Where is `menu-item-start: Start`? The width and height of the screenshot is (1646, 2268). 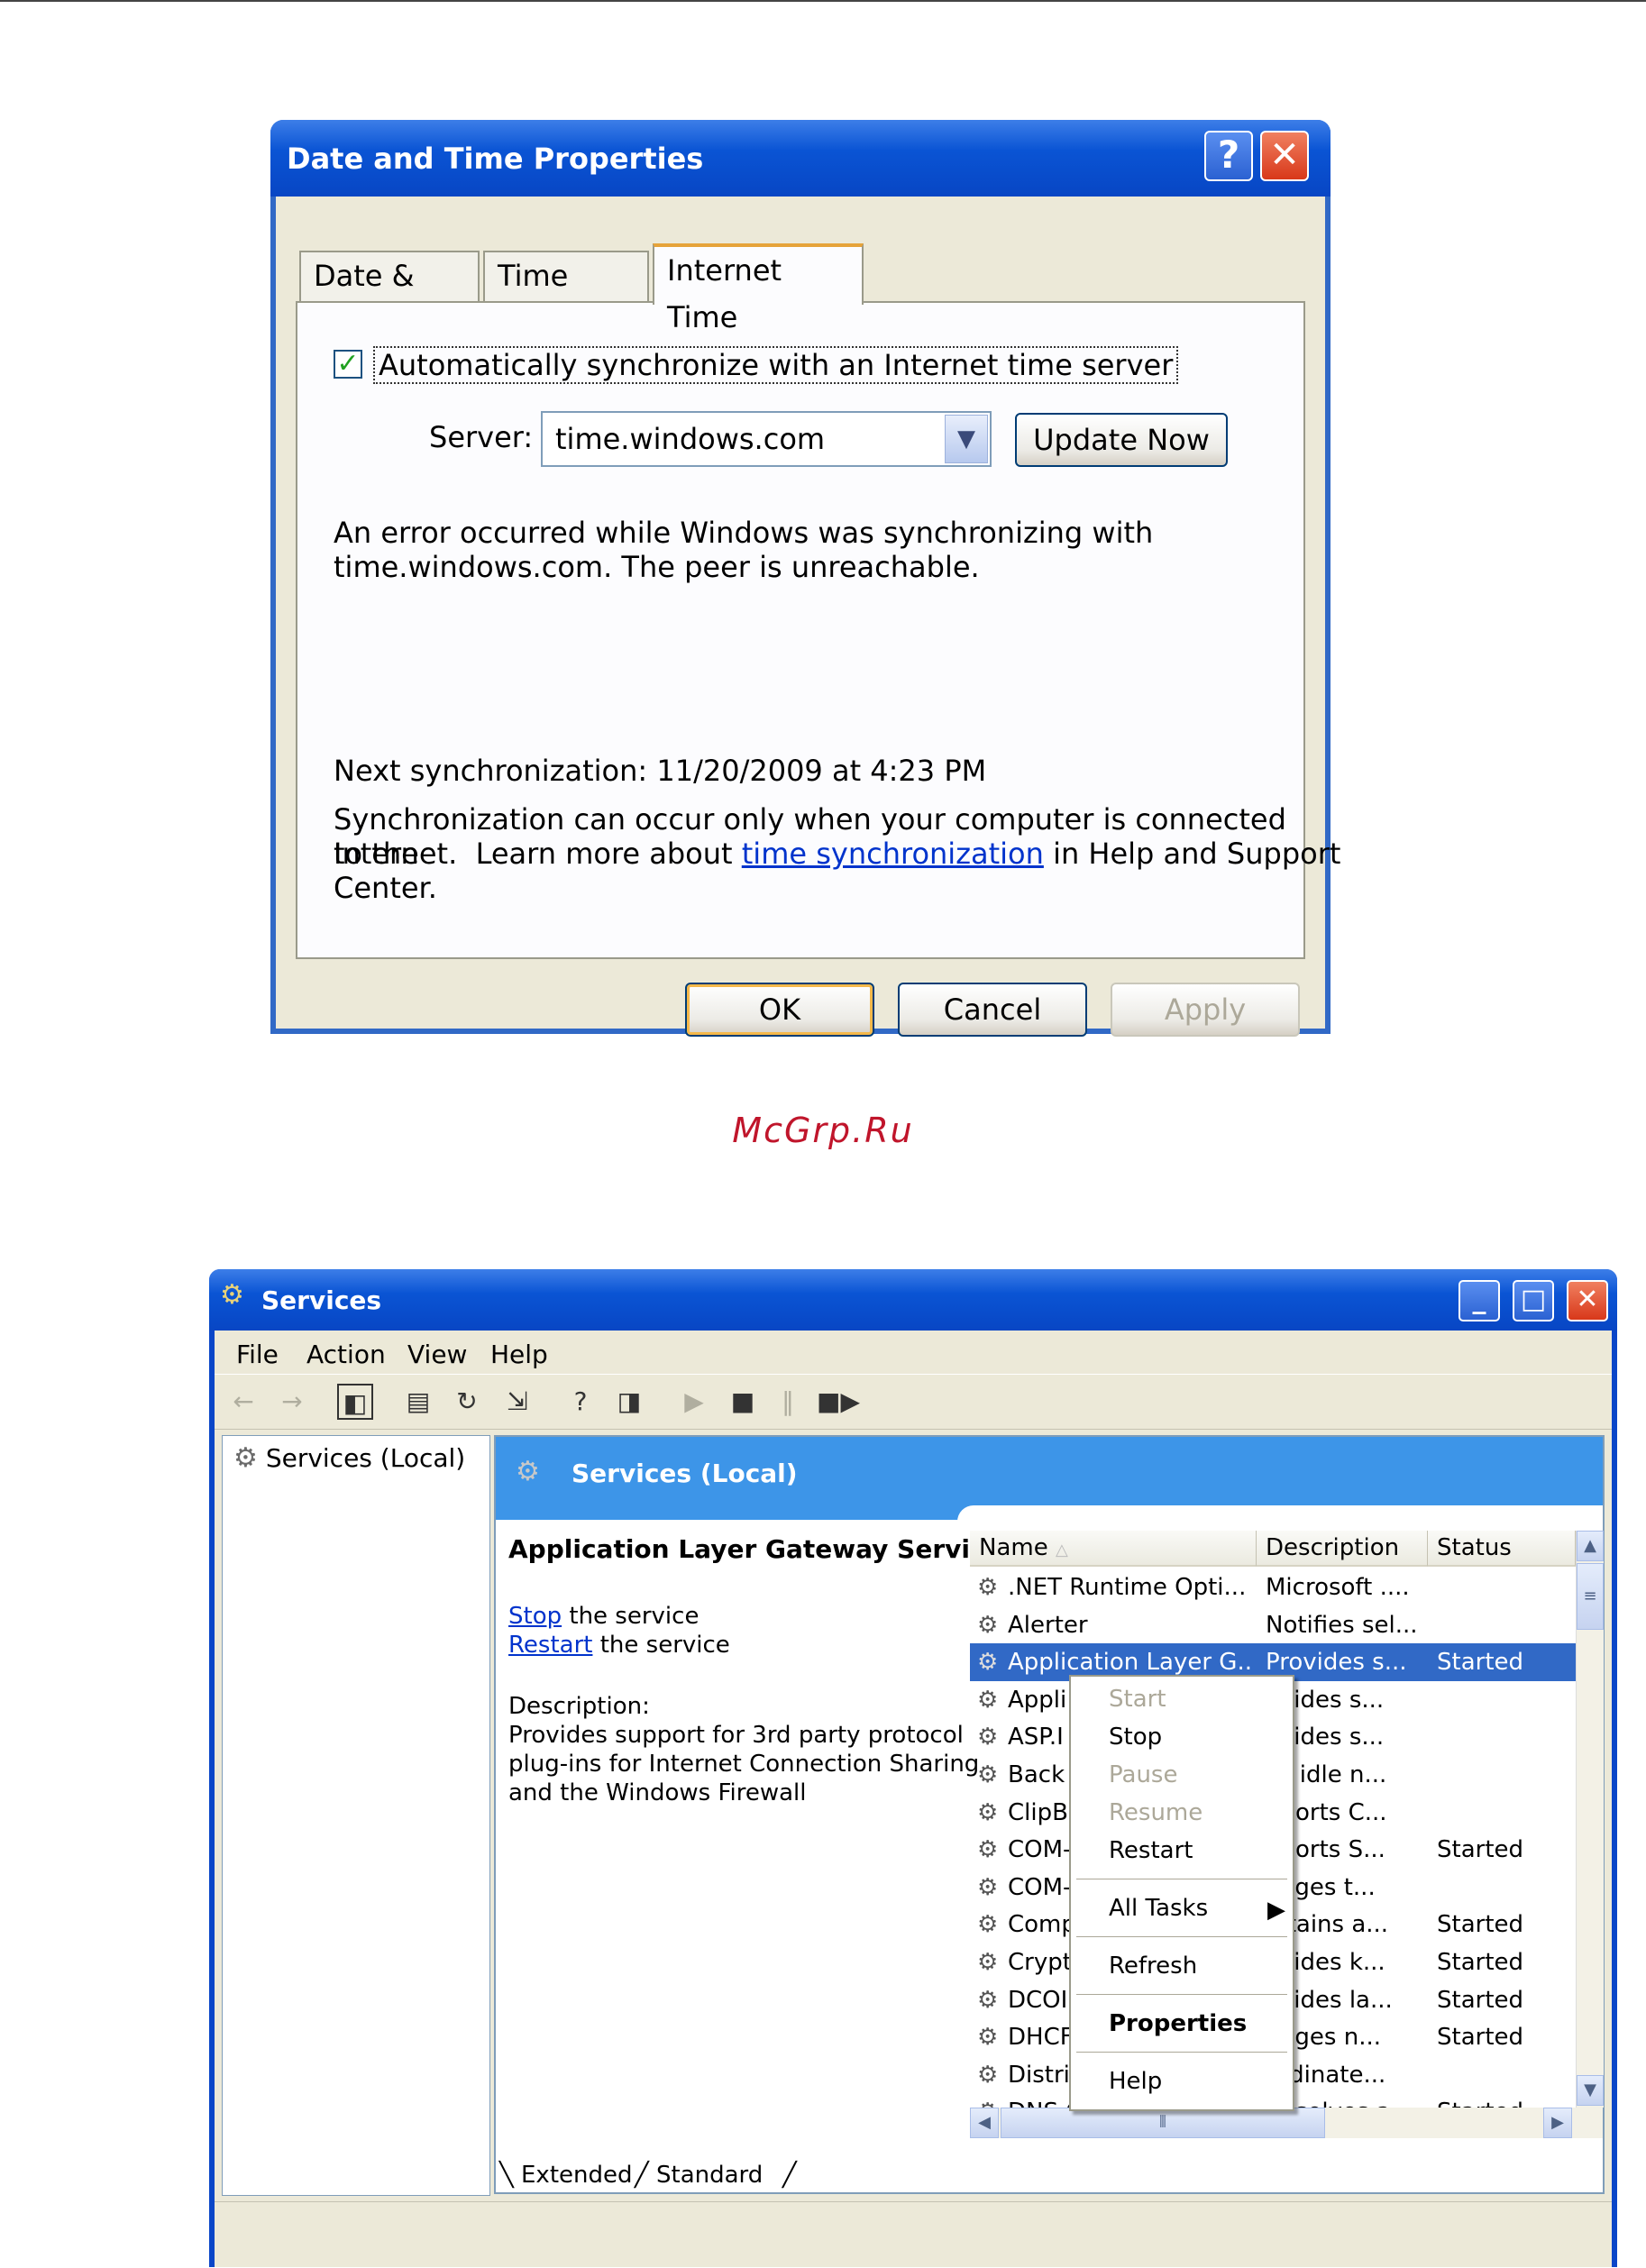
menu-item-start: Start is located at coordinates (1137, 1700).